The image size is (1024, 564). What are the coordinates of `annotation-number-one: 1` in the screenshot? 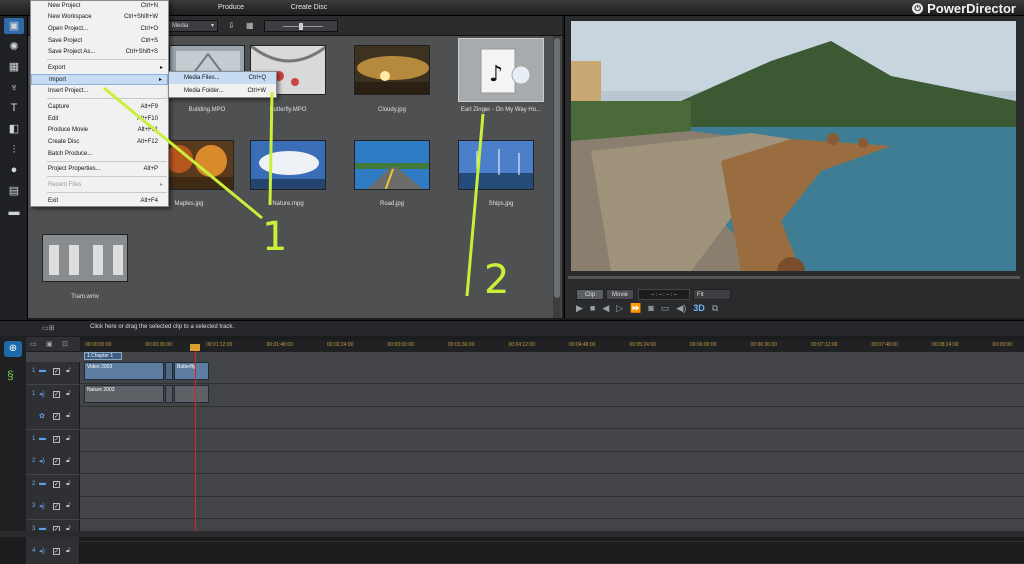 It's located at (274, 237).